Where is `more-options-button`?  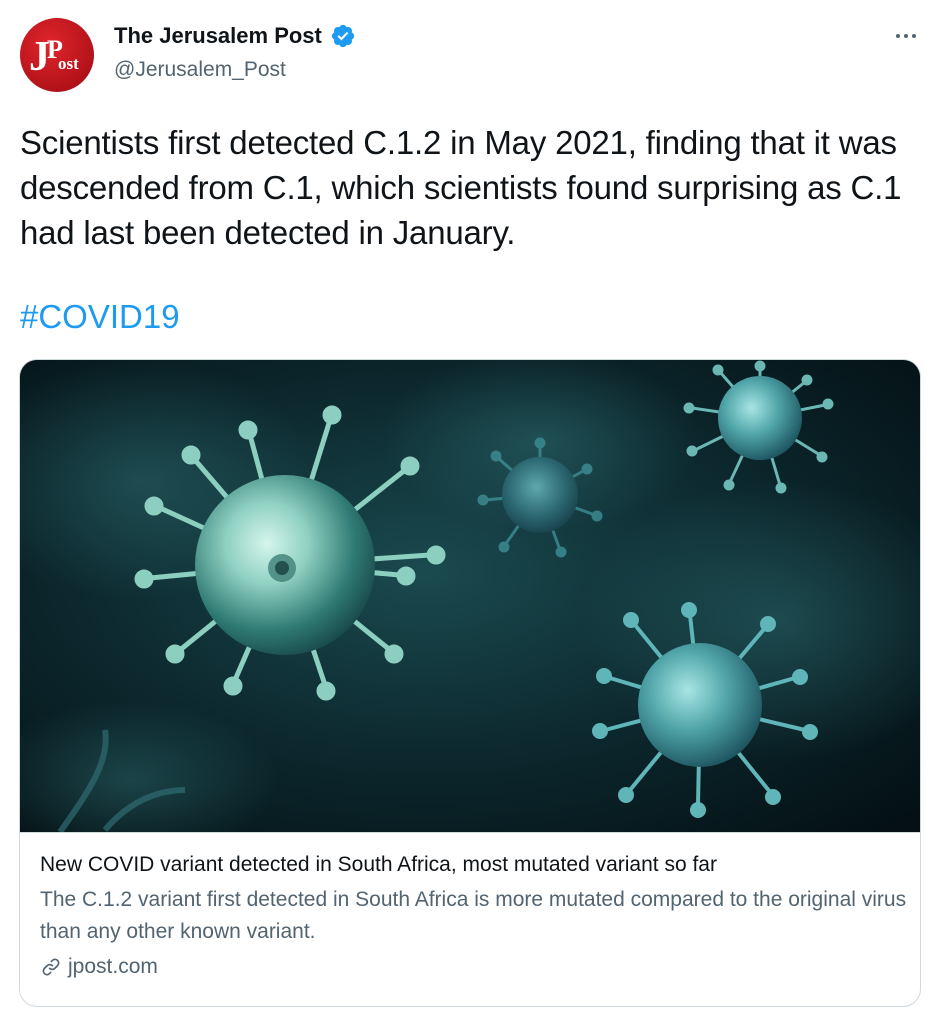
more-options-button is located at coordinates (906, 36).